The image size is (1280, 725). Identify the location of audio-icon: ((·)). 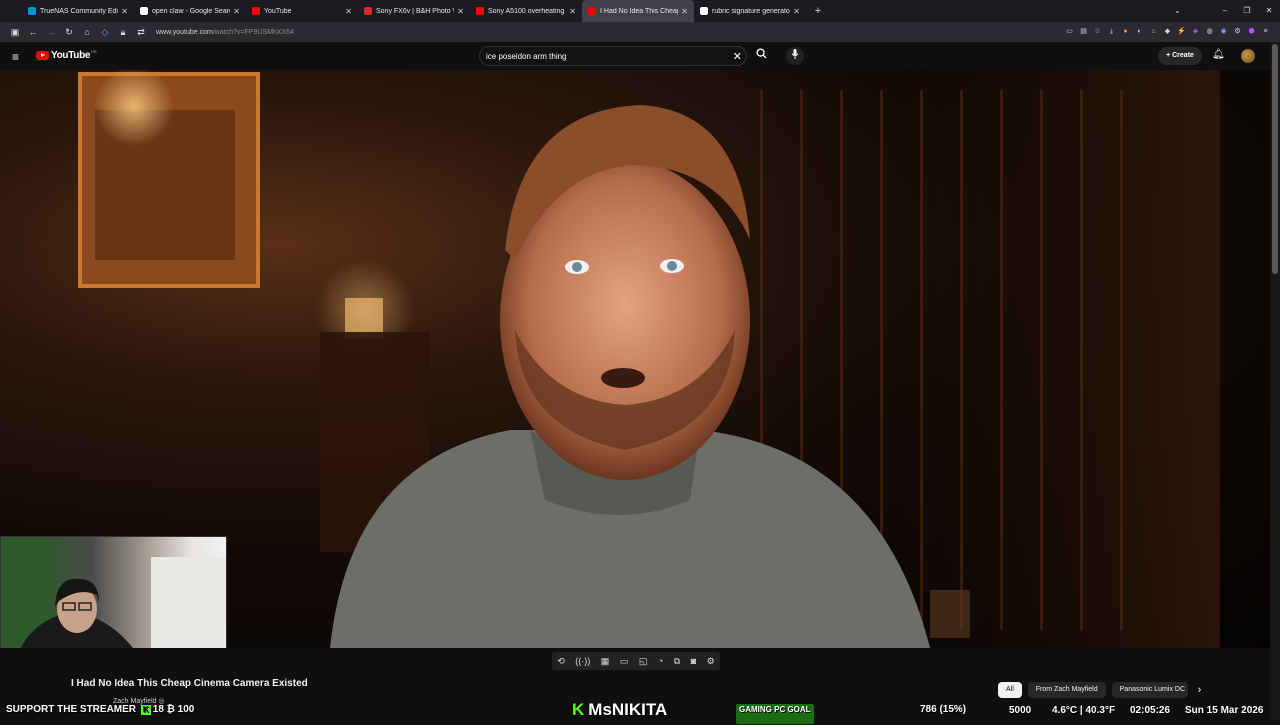
(582, 661).